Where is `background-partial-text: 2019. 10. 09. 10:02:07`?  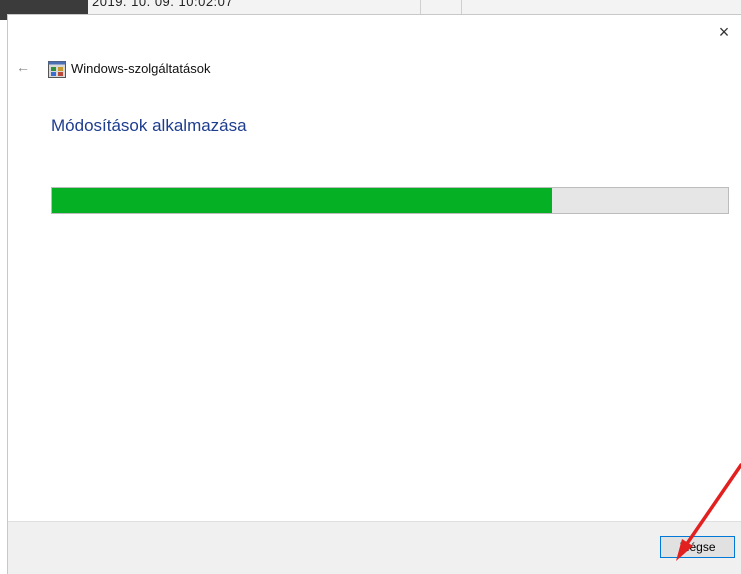 background-partial-text: 2019. 10. 09. 10:02:07 is located at coordinates (163, 4).